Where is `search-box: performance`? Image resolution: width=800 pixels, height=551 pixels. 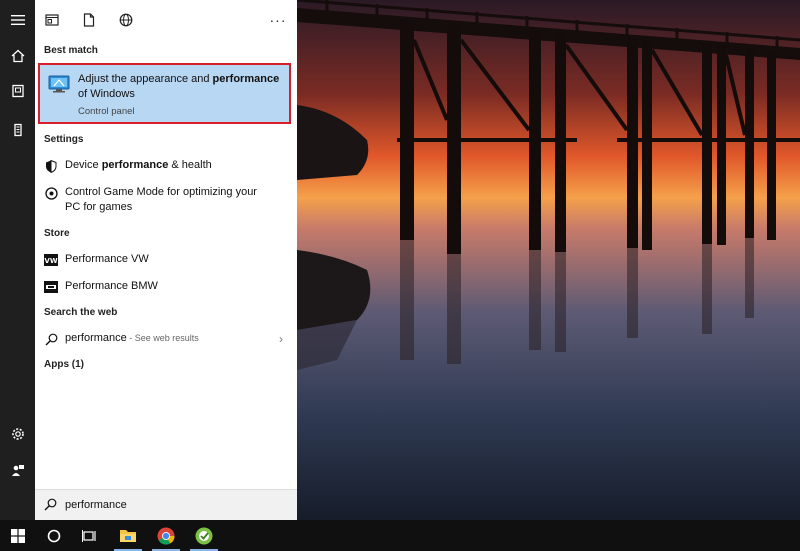
search-box: performance is located at coordinates (166, 504).